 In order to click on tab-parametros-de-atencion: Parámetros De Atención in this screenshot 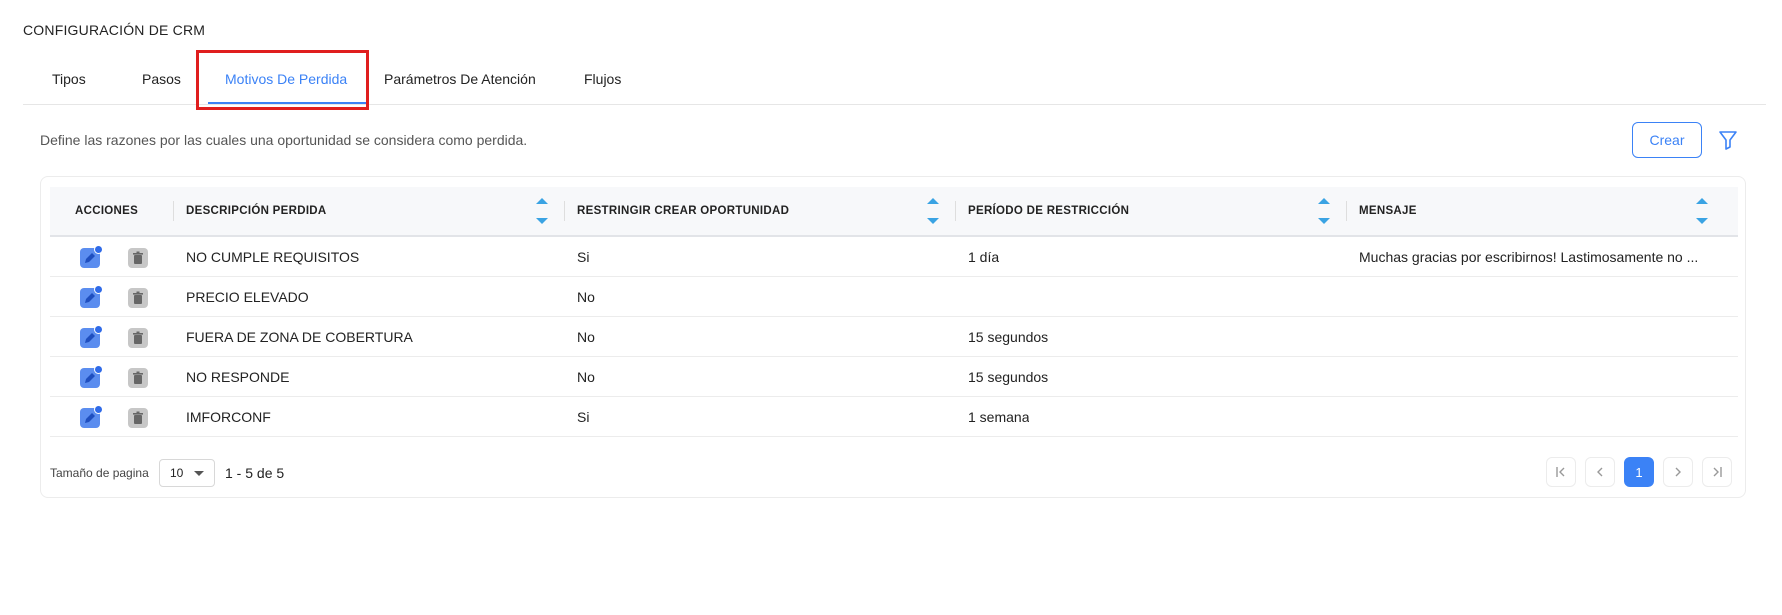, I will do `click(460, 79)`.